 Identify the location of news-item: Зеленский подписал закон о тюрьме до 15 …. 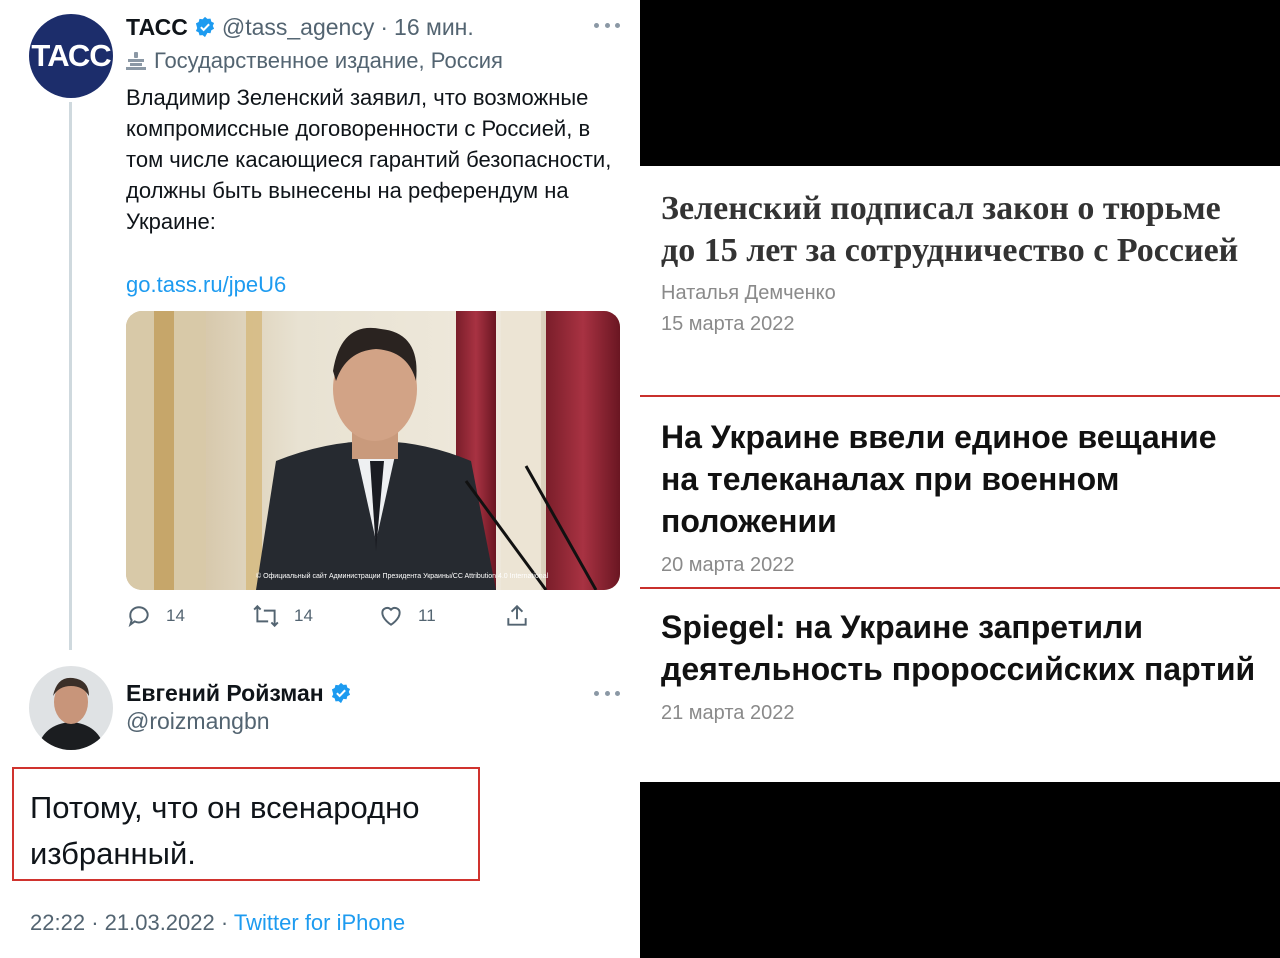
(961, 262).